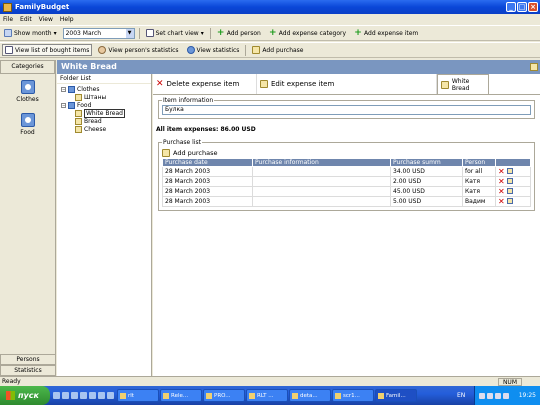 The width and height of the screenshot is (540, 405). What do you see at coordinates (47, 50) in the screenshot?
I see `view-bought-items-button: View list of bought items` at bounding box center [47, 50].